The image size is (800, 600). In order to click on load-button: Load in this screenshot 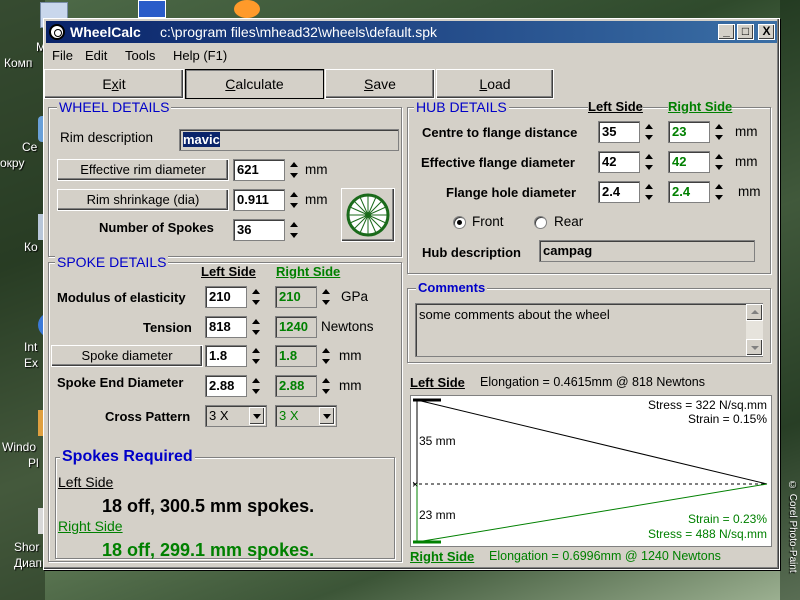, I will do `click(495, 84)`.